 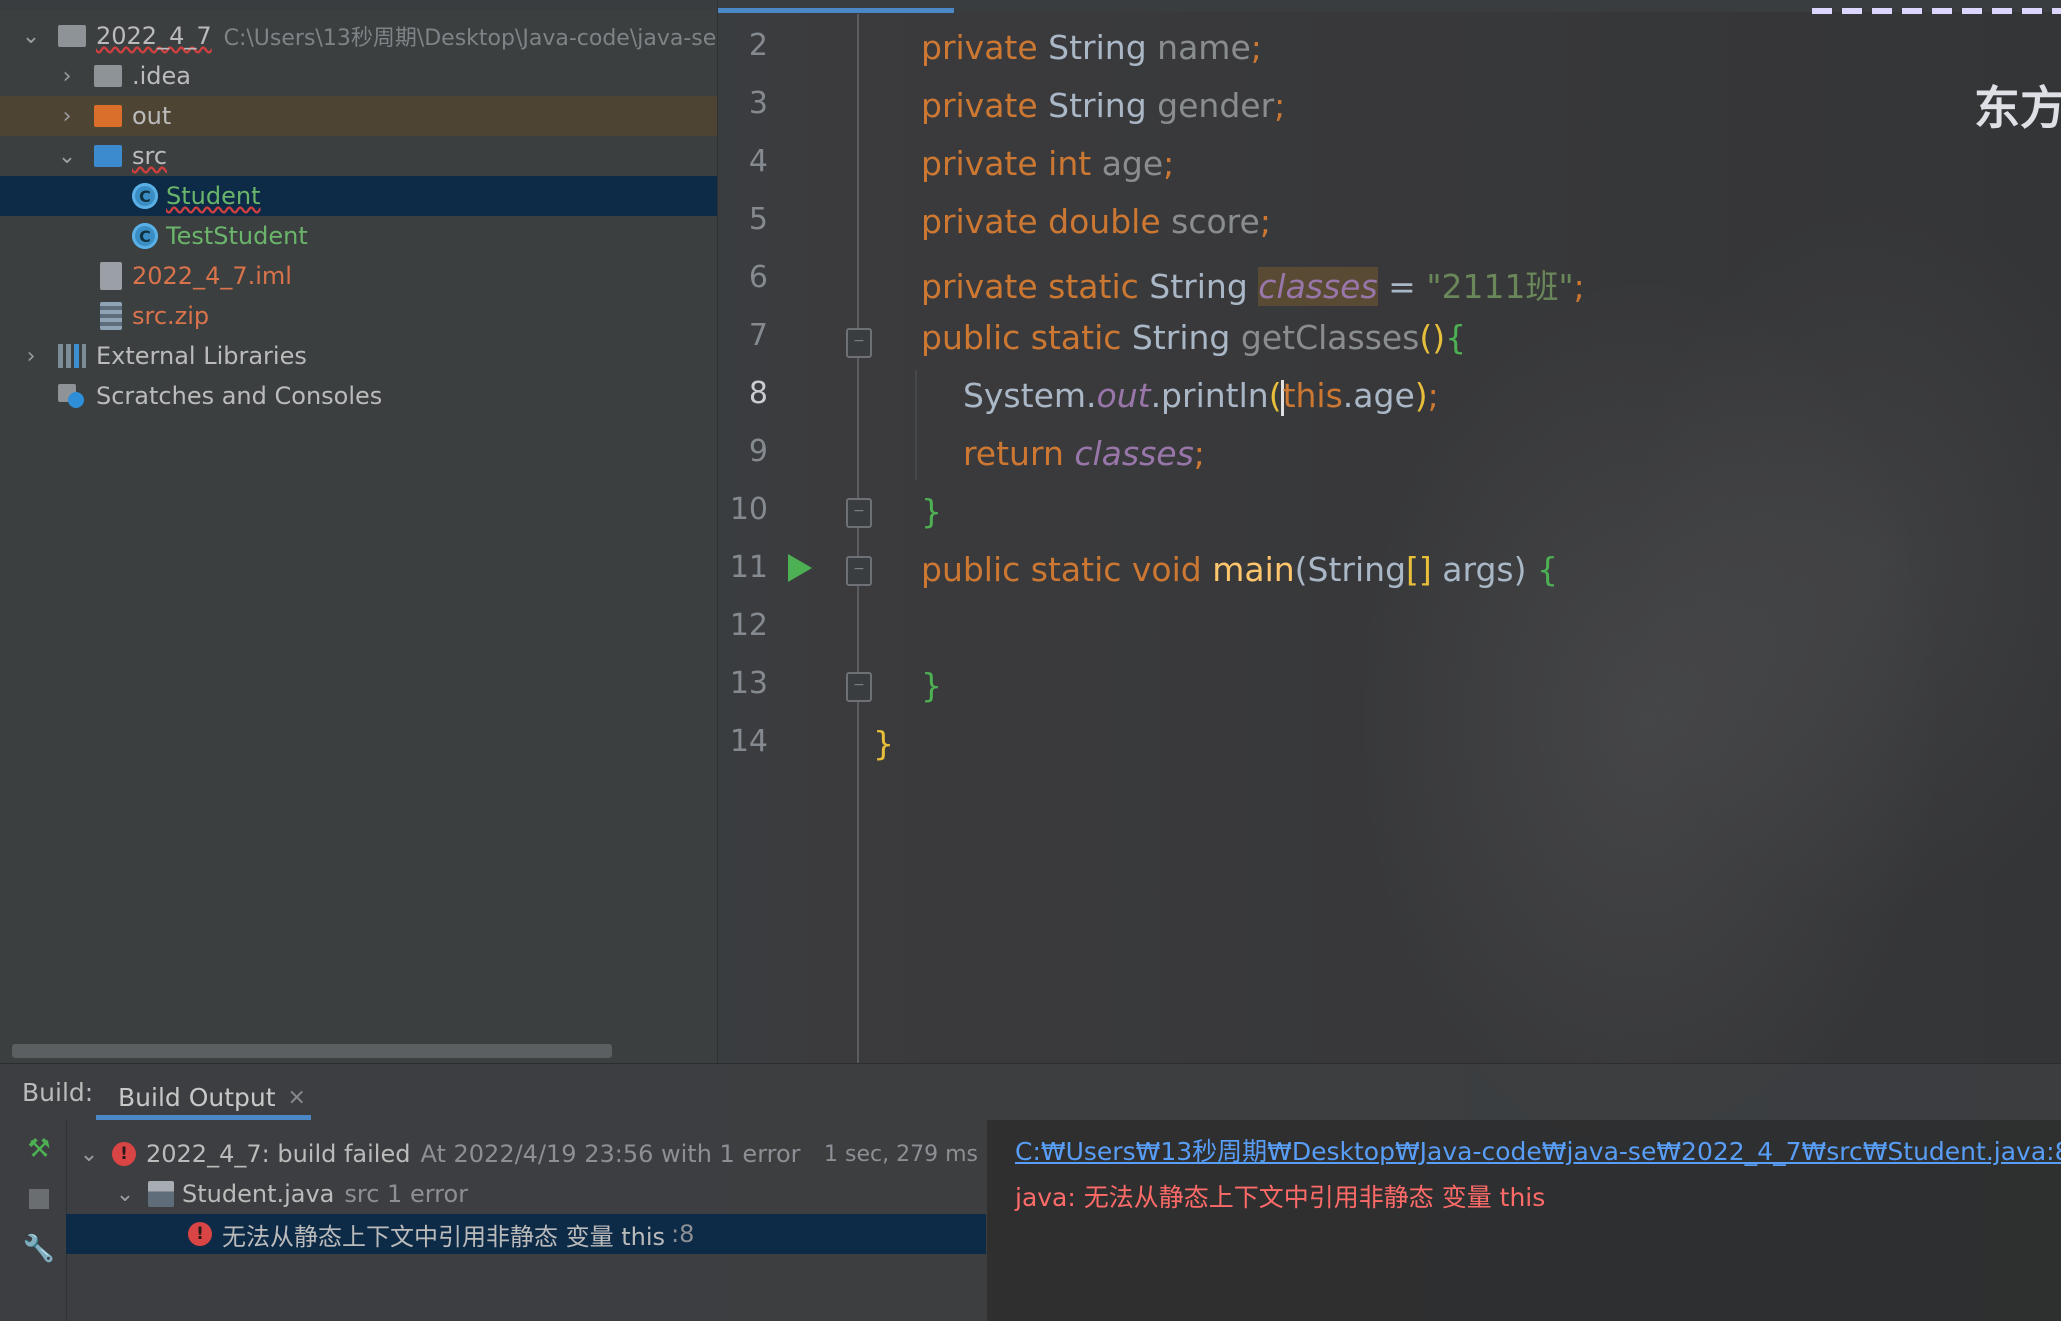 I want to click on code-token: }, so click(x=883, y=743).